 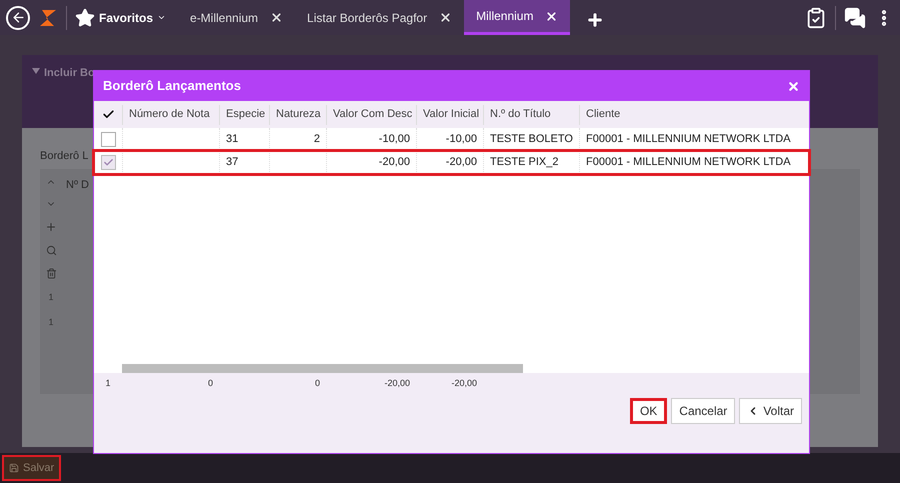 I want to click on dialog-title: Borderô Lançamentos, so click(x=172, y=86).